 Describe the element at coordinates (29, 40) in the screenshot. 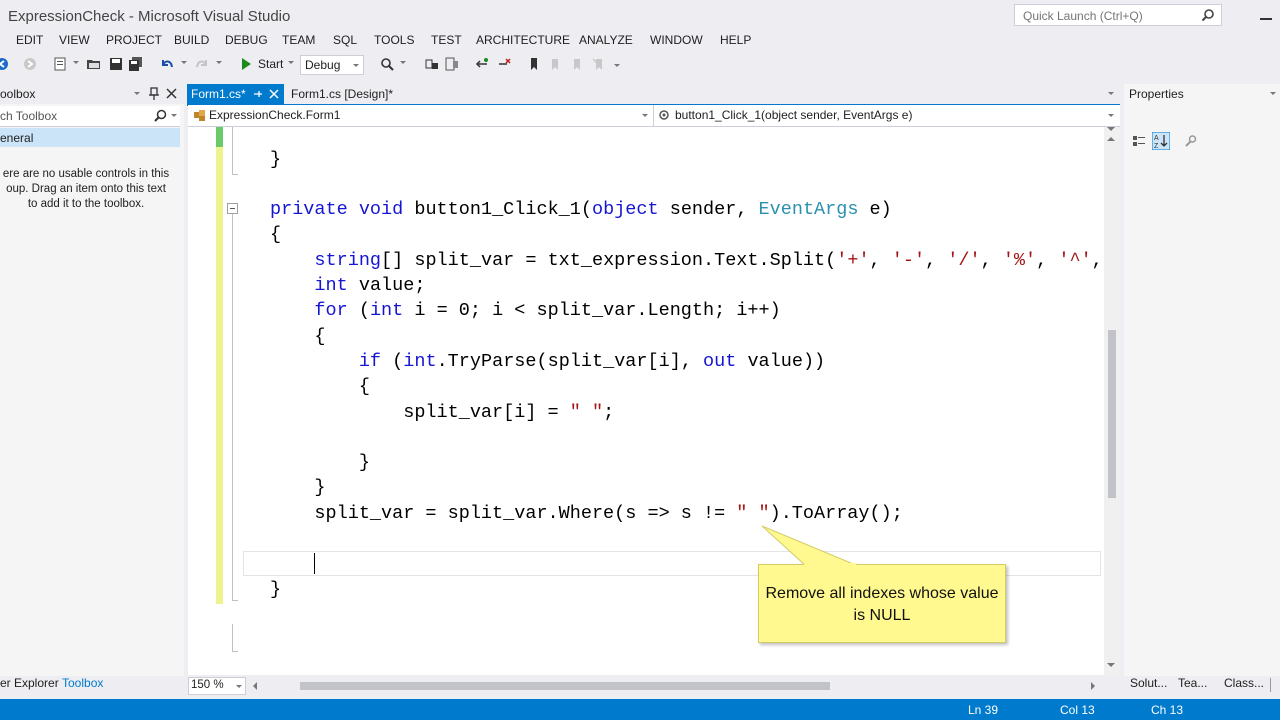

I see `menu-edit: EDIT` at that location.